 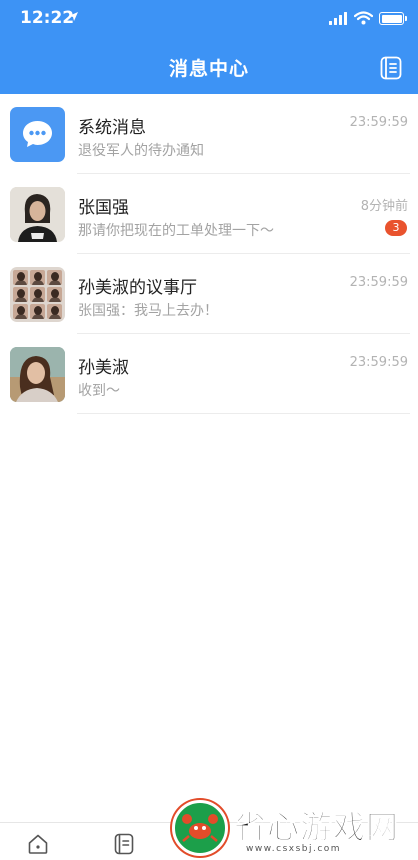 I want to click on wifi-icon, so click(x=363, y=18).